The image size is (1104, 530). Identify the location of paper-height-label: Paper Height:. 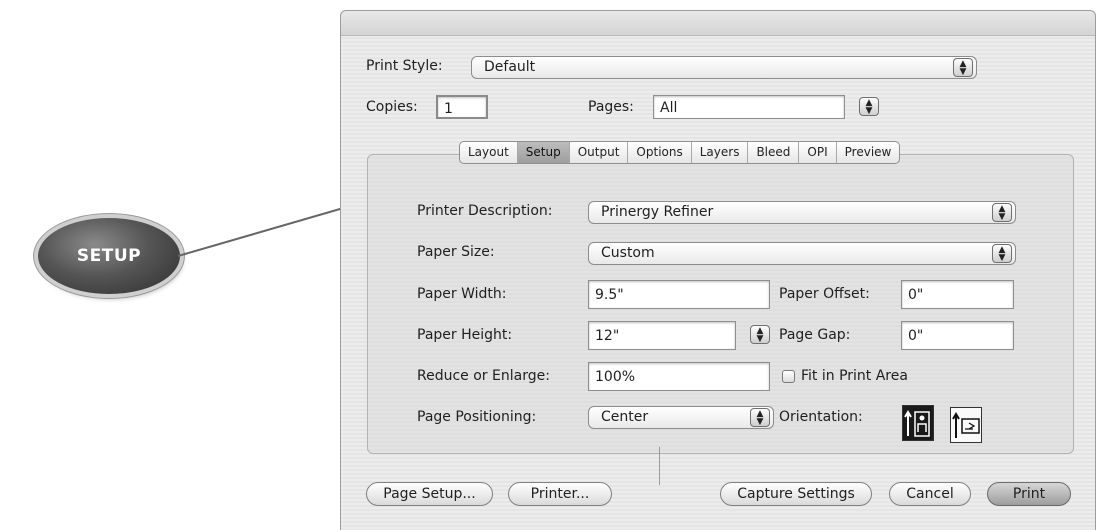
(465, 335).